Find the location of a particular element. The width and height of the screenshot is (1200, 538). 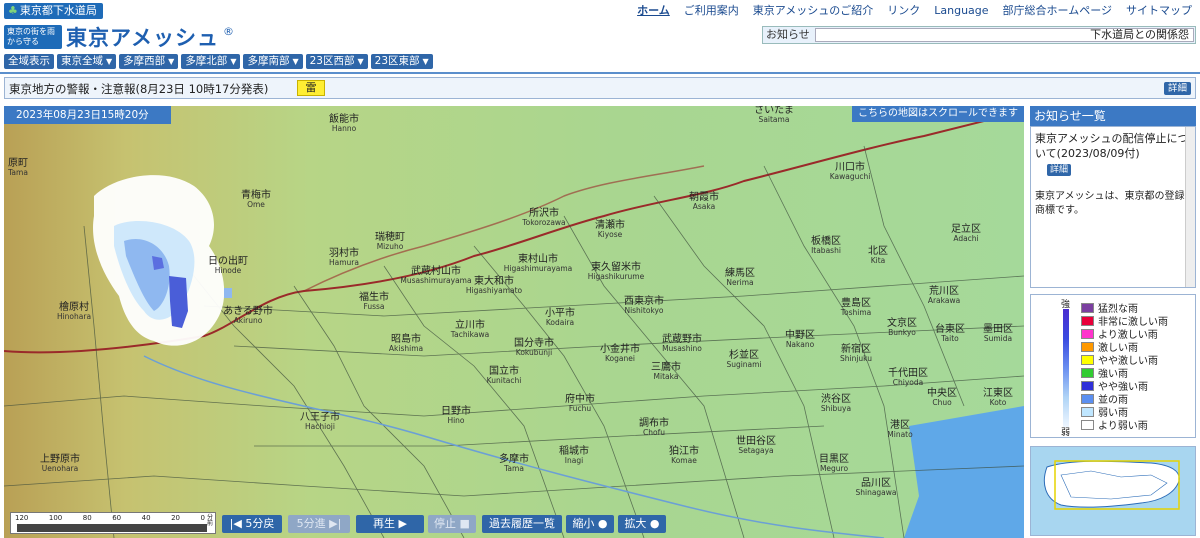

area-label: 多摩西部 is located at coordinates (144, 61).